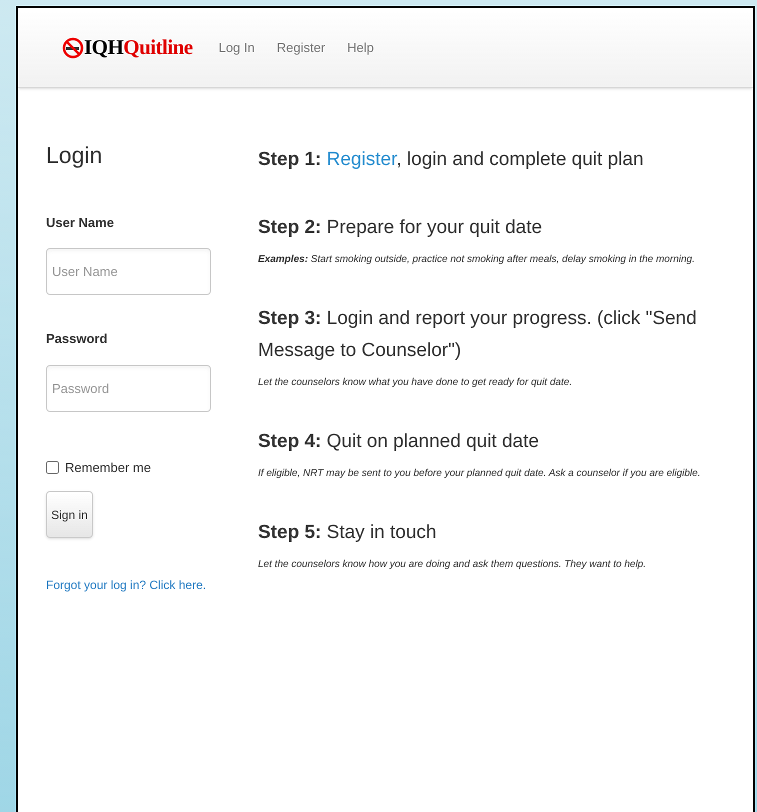 The height and width of the screenshot is (812, 757). What do you see at coordinates (480, 474) in the screenshot?
I see `step-note: If eligible, NRT may be sent to you before your planned quit date. Ask a counselor if you are eligible.` at bounding box center [480, 474].